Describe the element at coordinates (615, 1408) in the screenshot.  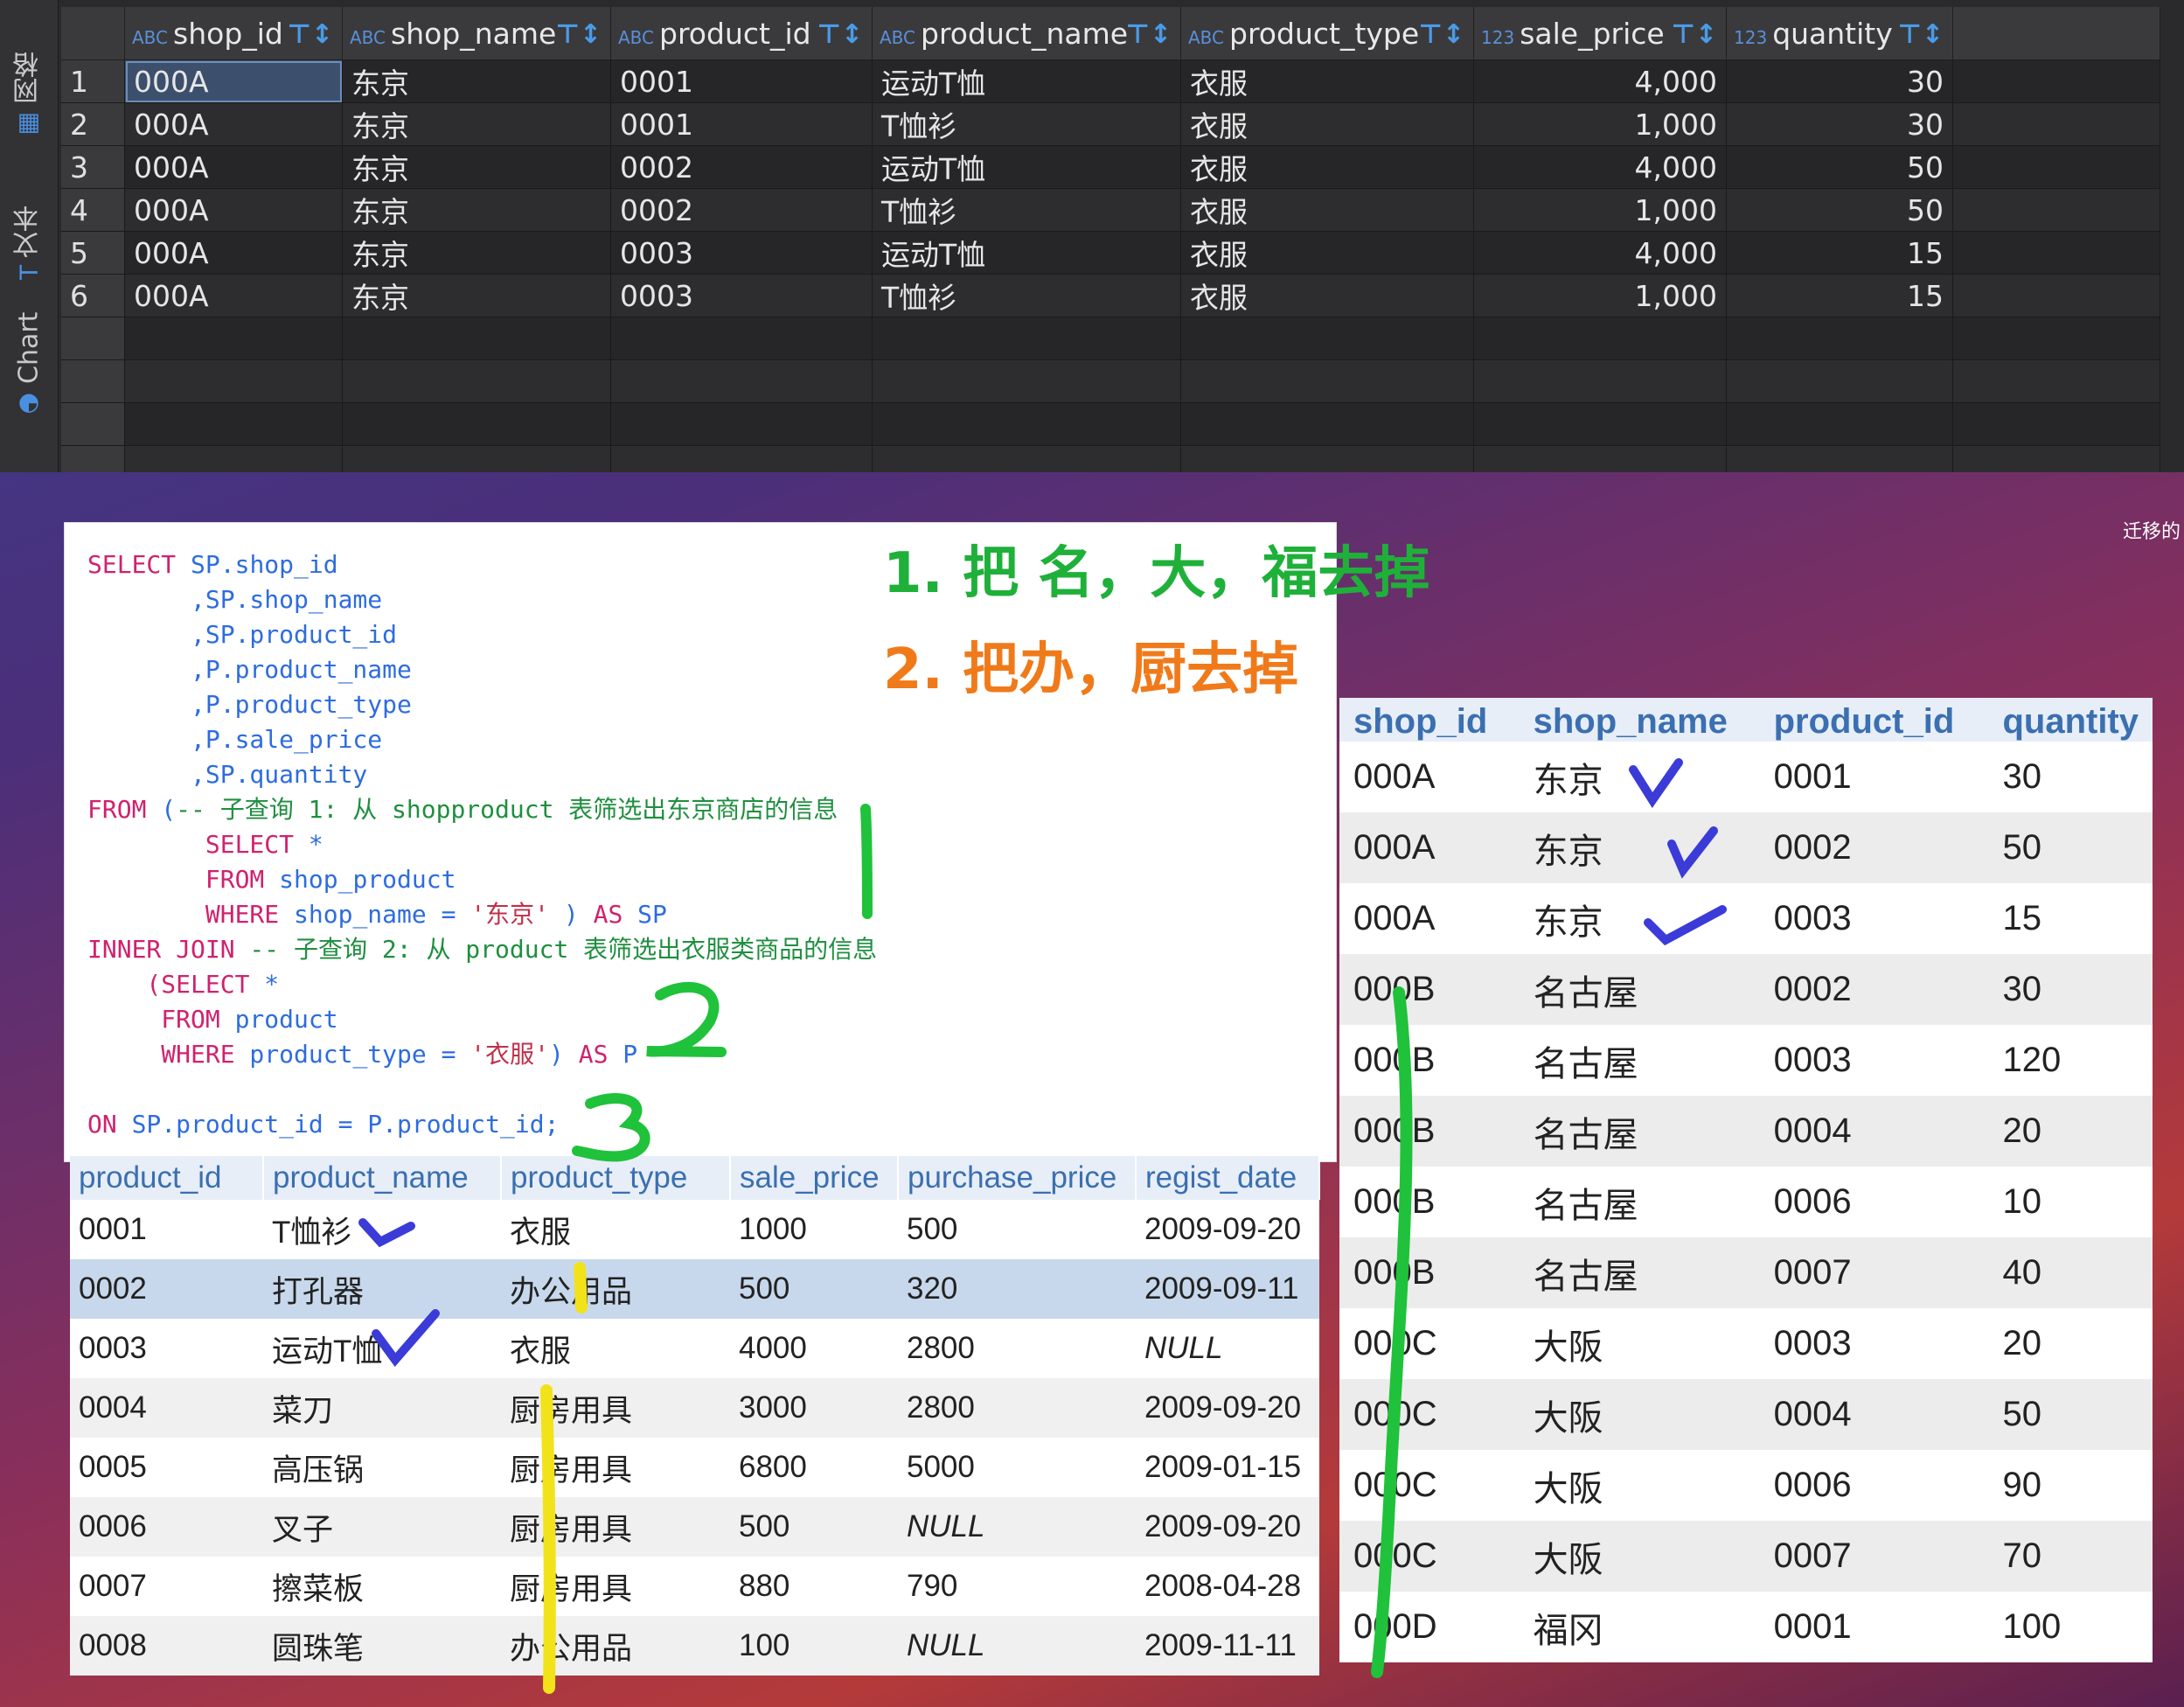
I see `table-cell: 厨房用具` at that location.